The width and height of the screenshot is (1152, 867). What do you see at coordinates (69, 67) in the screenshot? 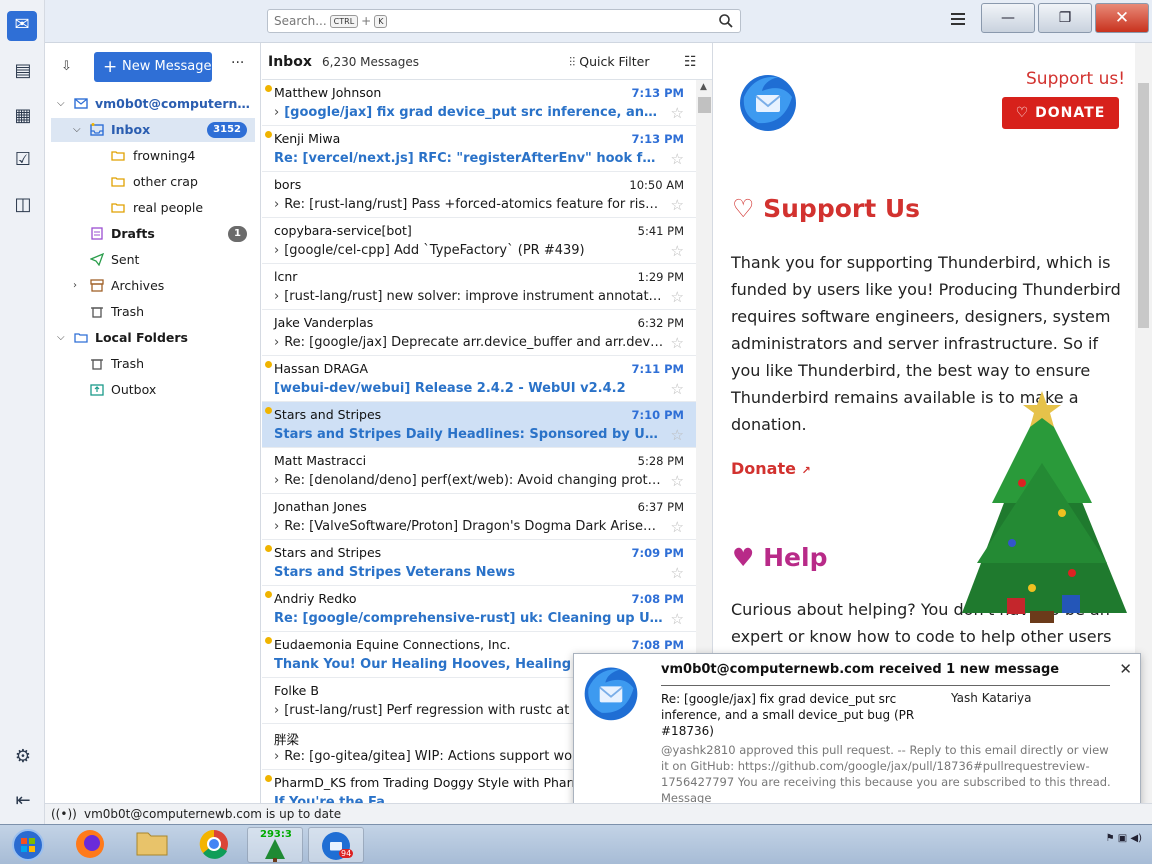
I see `get-messages-icon: ⇩` at bounding box center [69, 67].